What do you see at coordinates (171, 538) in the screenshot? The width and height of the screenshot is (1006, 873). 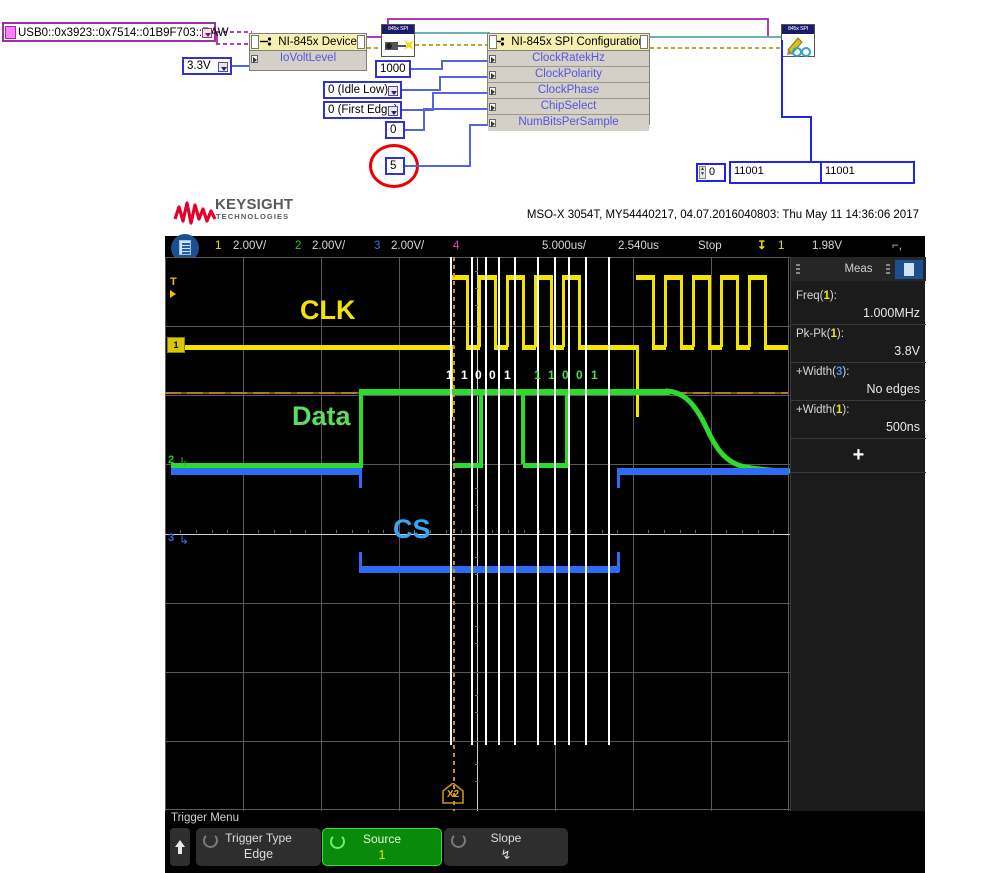 I see `ch3-marker-label: 3` at bounding box center [171, 538].